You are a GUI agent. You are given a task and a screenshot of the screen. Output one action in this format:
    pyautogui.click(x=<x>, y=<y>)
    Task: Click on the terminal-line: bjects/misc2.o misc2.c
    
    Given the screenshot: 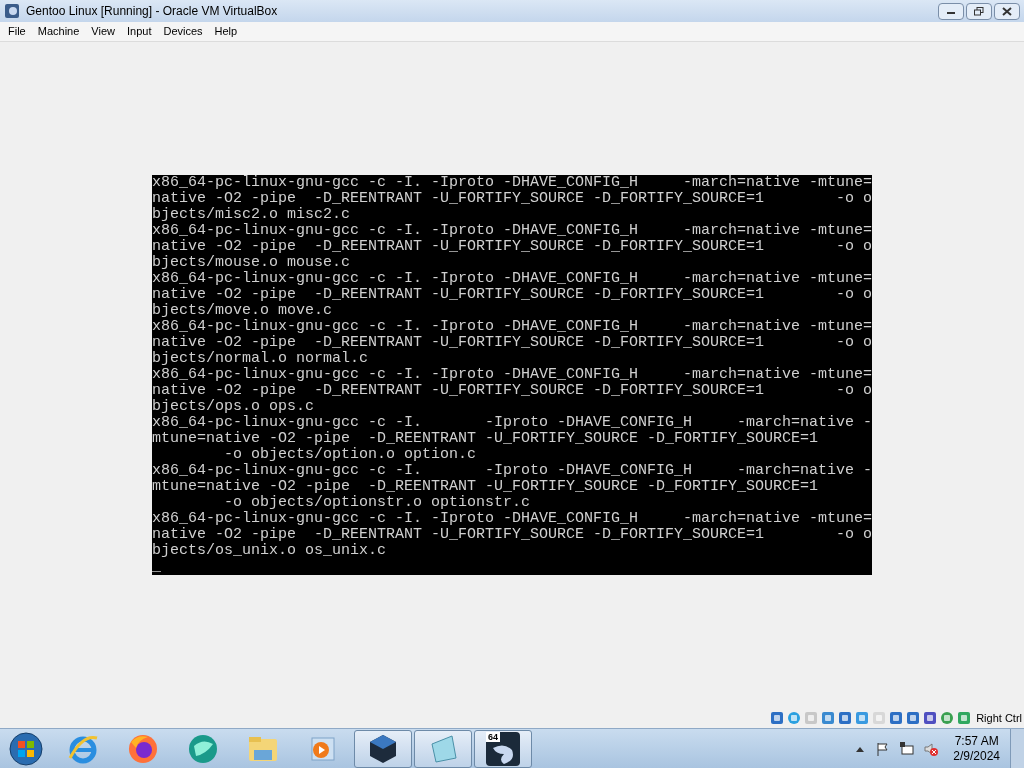 What is the action you would take?
    pyautogui.click(x=251, y=215)
    